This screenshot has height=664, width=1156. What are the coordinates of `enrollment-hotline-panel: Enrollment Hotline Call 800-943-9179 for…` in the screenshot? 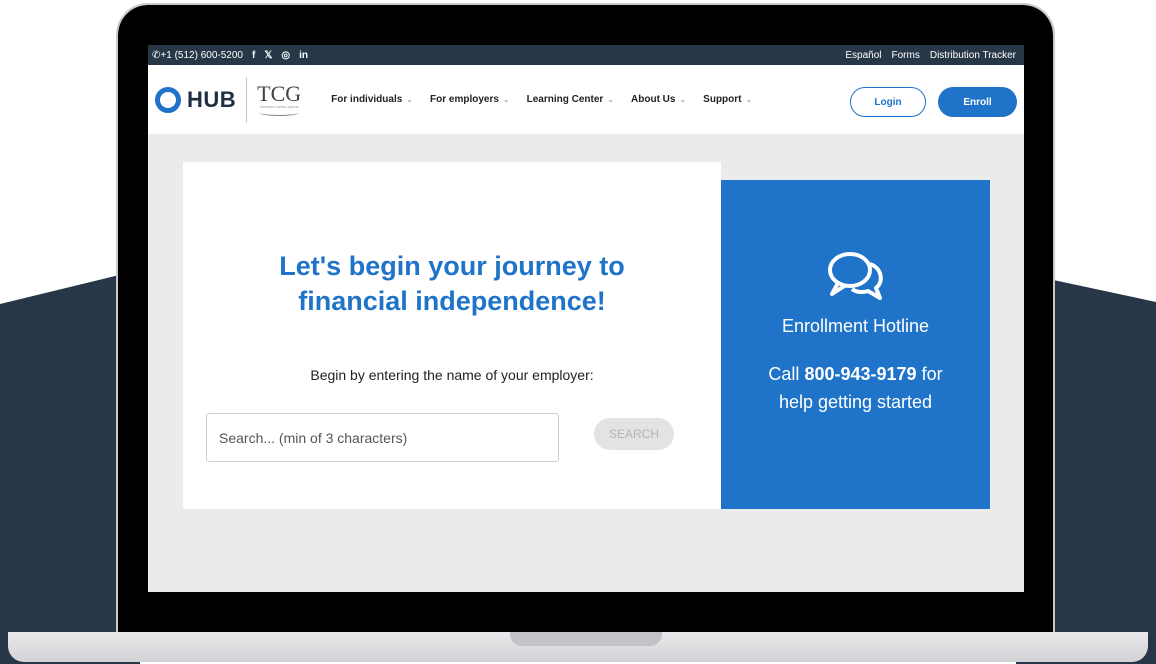 It's located at (855, 344).